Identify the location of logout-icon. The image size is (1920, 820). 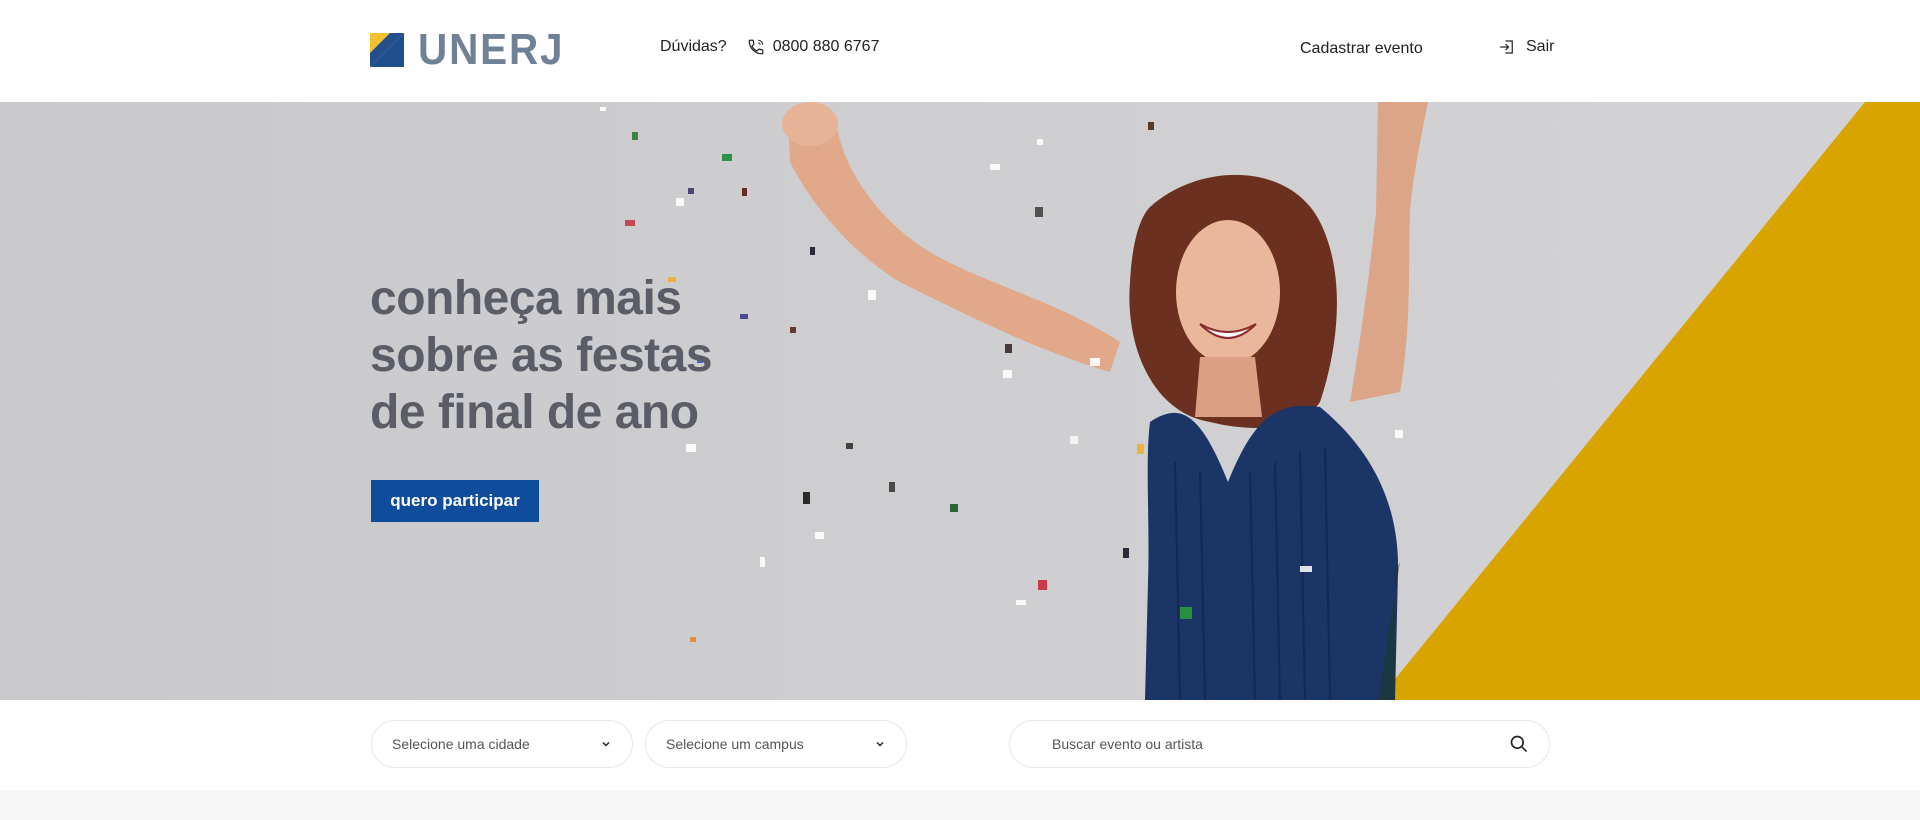
(1506, 47).